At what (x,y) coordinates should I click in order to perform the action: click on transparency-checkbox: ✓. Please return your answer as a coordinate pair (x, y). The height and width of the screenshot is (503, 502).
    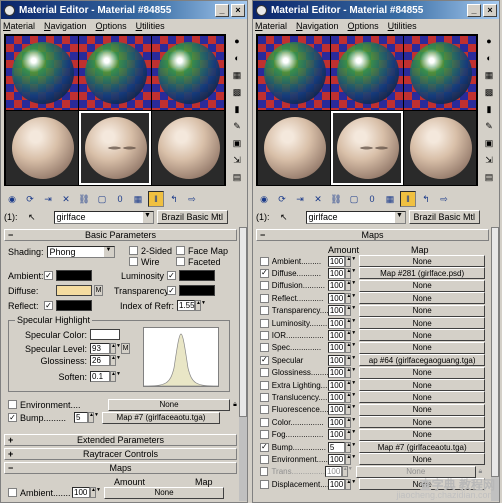
    Looking at the image, I should click on (171, 290).